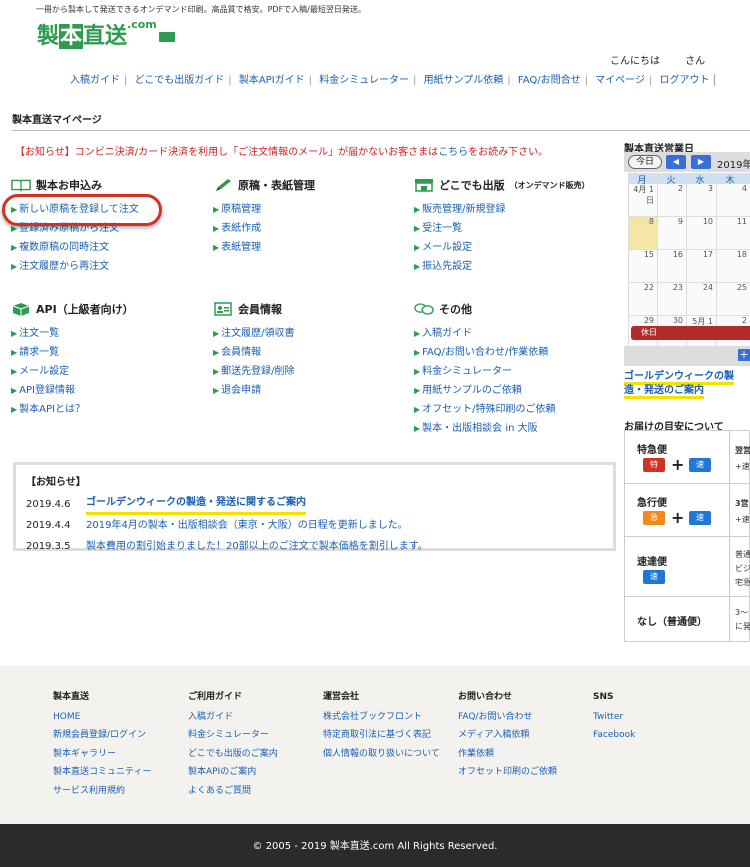 Image resolution: width=750 pixels, height=867 pixels. I want to click on delivery-row-normal: なし（普通便） 3〜 に発, so click(687, 619).